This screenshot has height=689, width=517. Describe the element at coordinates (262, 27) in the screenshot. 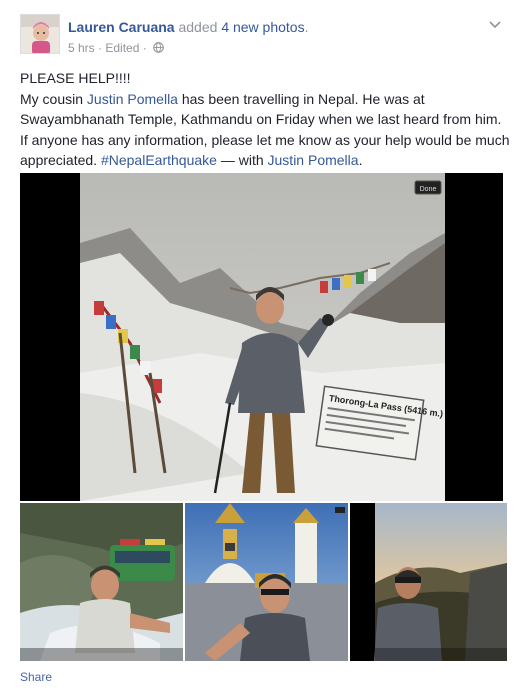

I see `new-photos-link: 4 new photos` at that location.